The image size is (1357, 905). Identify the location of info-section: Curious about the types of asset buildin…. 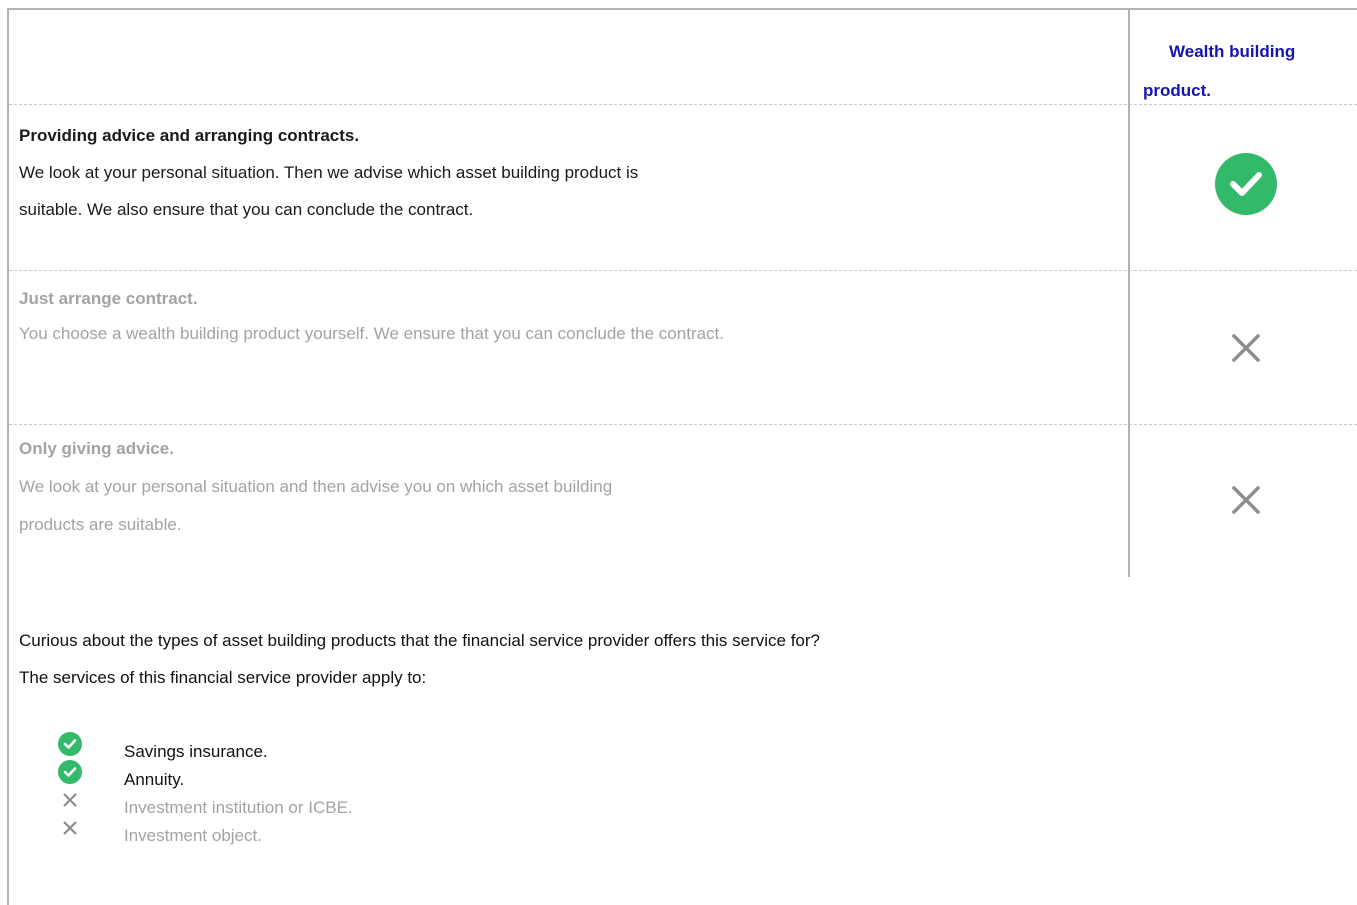
(419, 659).